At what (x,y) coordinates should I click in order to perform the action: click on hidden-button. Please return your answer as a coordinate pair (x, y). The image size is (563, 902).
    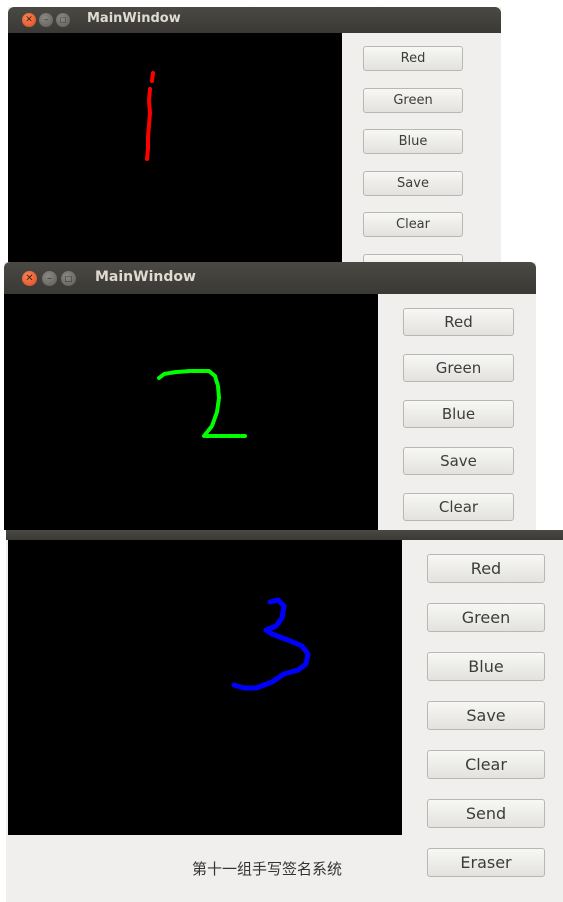
    Looking at the image, I should click on (413, 258).